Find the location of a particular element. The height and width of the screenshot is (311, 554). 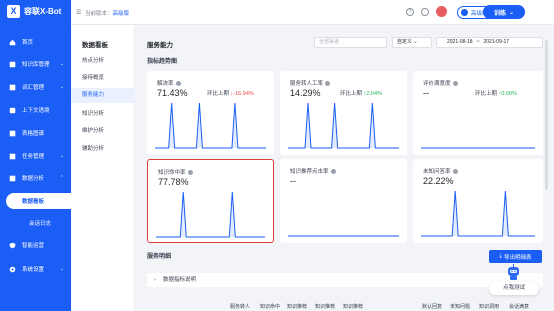

avatar is located at coordinates (441, 11).